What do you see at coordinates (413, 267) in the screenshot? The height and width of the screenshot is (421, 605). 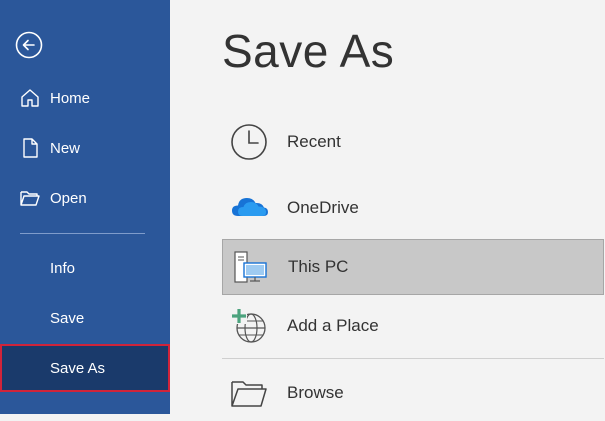 I see `location-this-pc: This PC` at bounding box center [413, 267].